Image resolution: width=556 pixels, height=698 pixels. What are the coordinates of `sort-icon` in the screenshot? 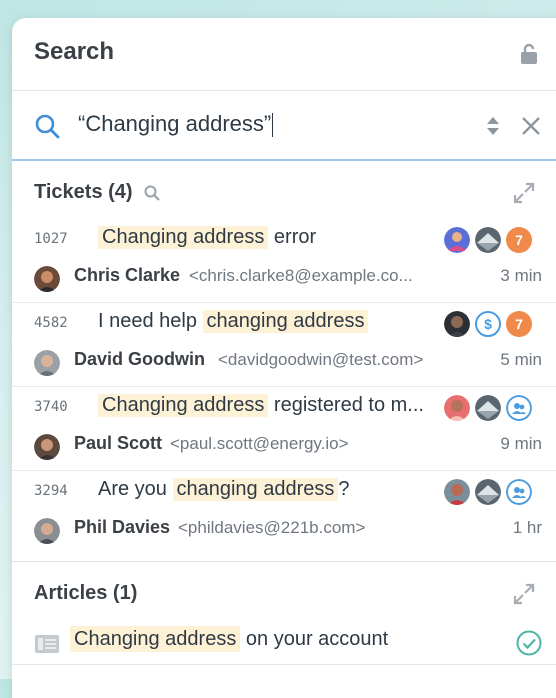 It's located at (493, 126).